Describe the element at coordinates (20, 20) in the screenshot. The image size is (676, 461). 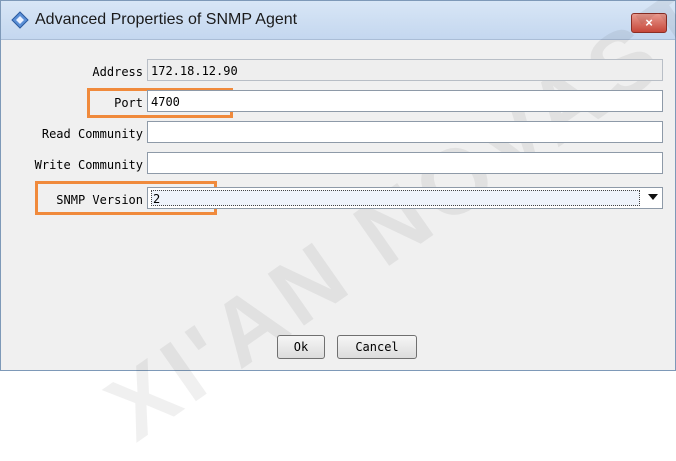
I see `diamond-icon` at that location.